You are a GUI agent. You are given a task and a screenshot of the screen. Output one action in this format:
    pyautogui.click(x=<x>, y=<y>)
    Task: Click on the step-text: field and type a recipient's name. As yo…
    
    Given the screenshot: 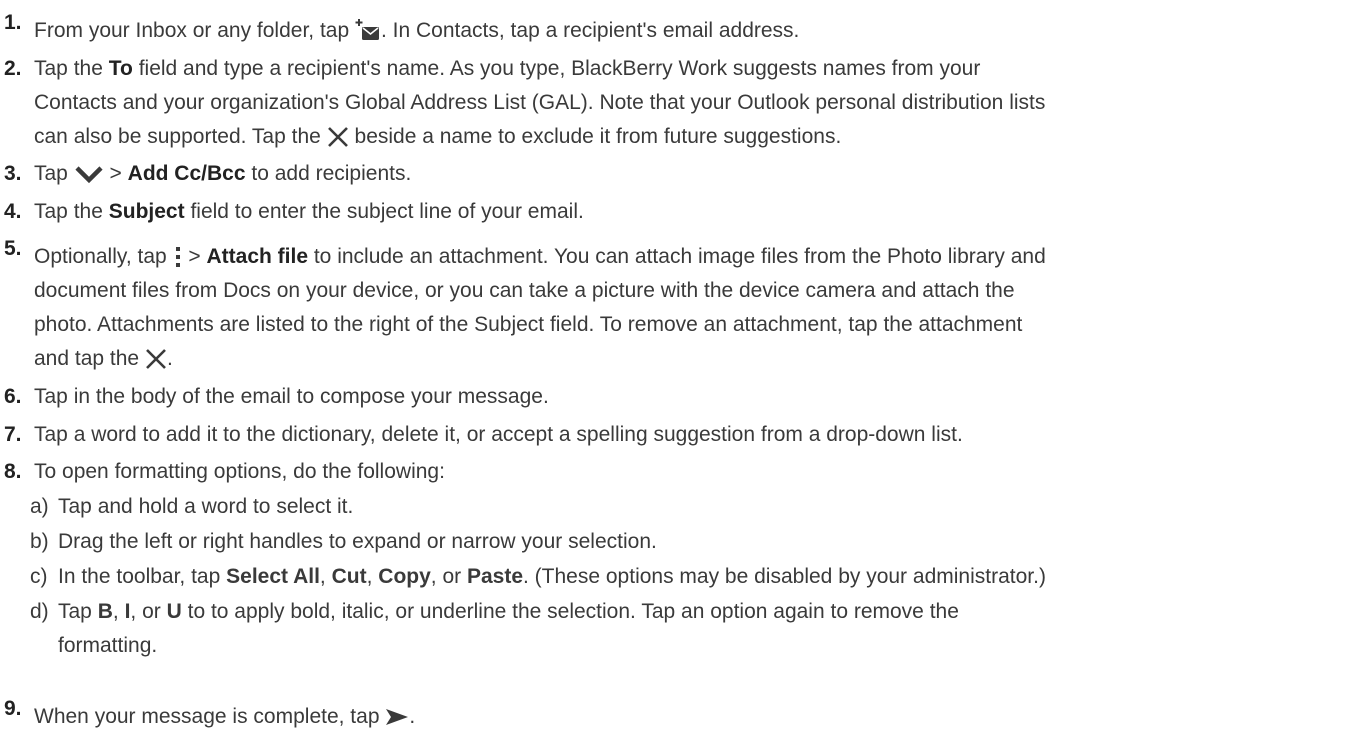 What is the action you would take?
    pyautogui.click(x=559, y=68)
    